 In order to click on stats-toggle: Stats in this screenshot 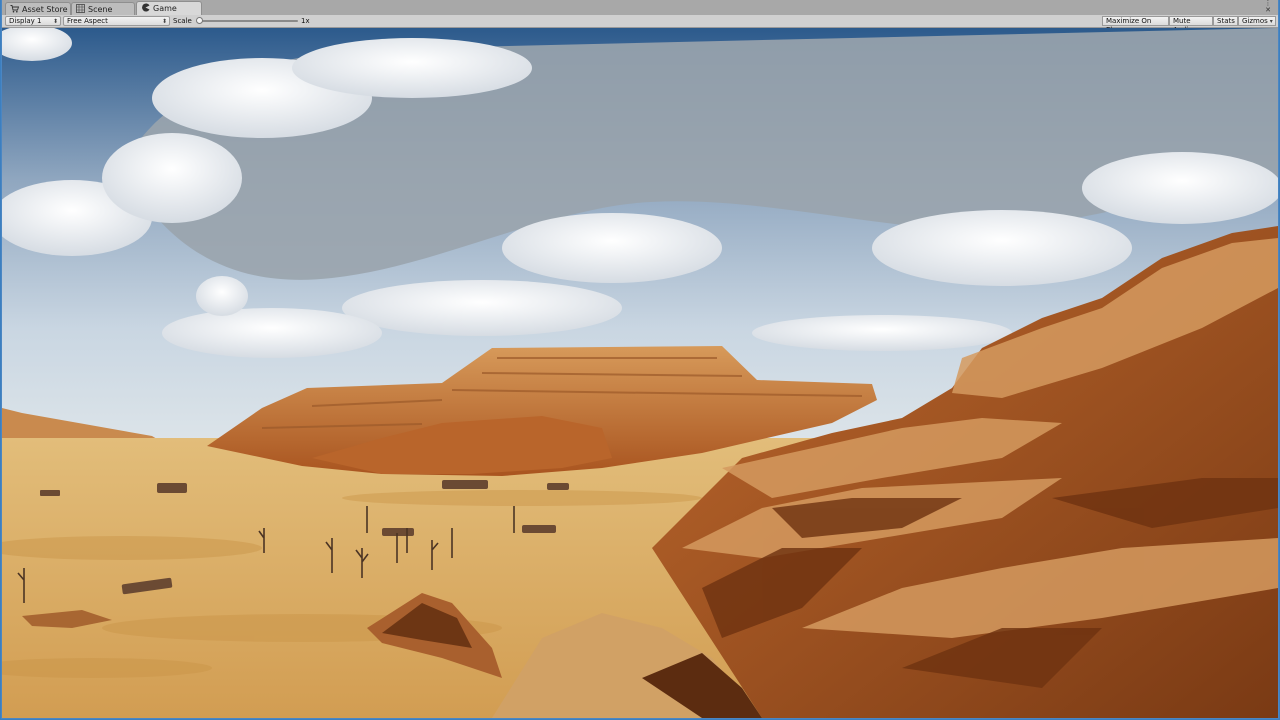, I will do `click(1225, 21)`.